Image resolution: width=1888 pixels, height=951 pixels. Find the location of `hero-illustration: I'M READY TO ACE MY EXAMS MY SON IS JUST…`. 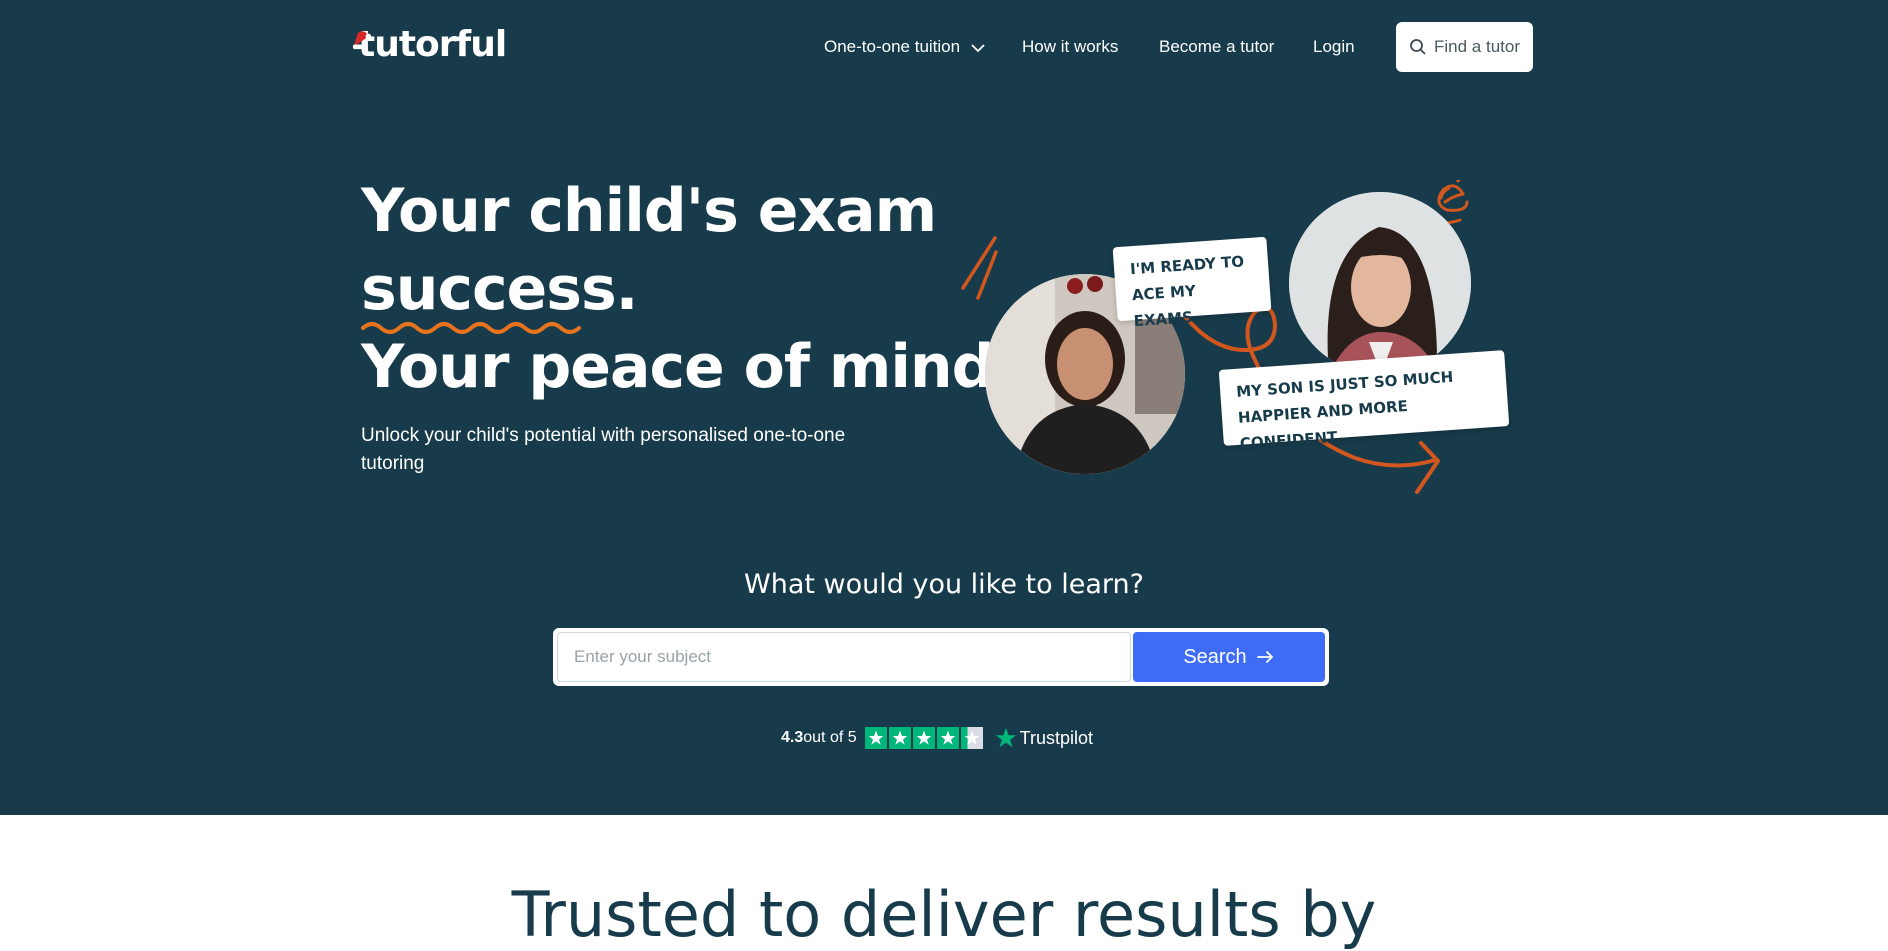

hero-illustration: I'M READY TO ACE MY EXAMS MY SON IS JUST… is located at coordinates (1235, 340).